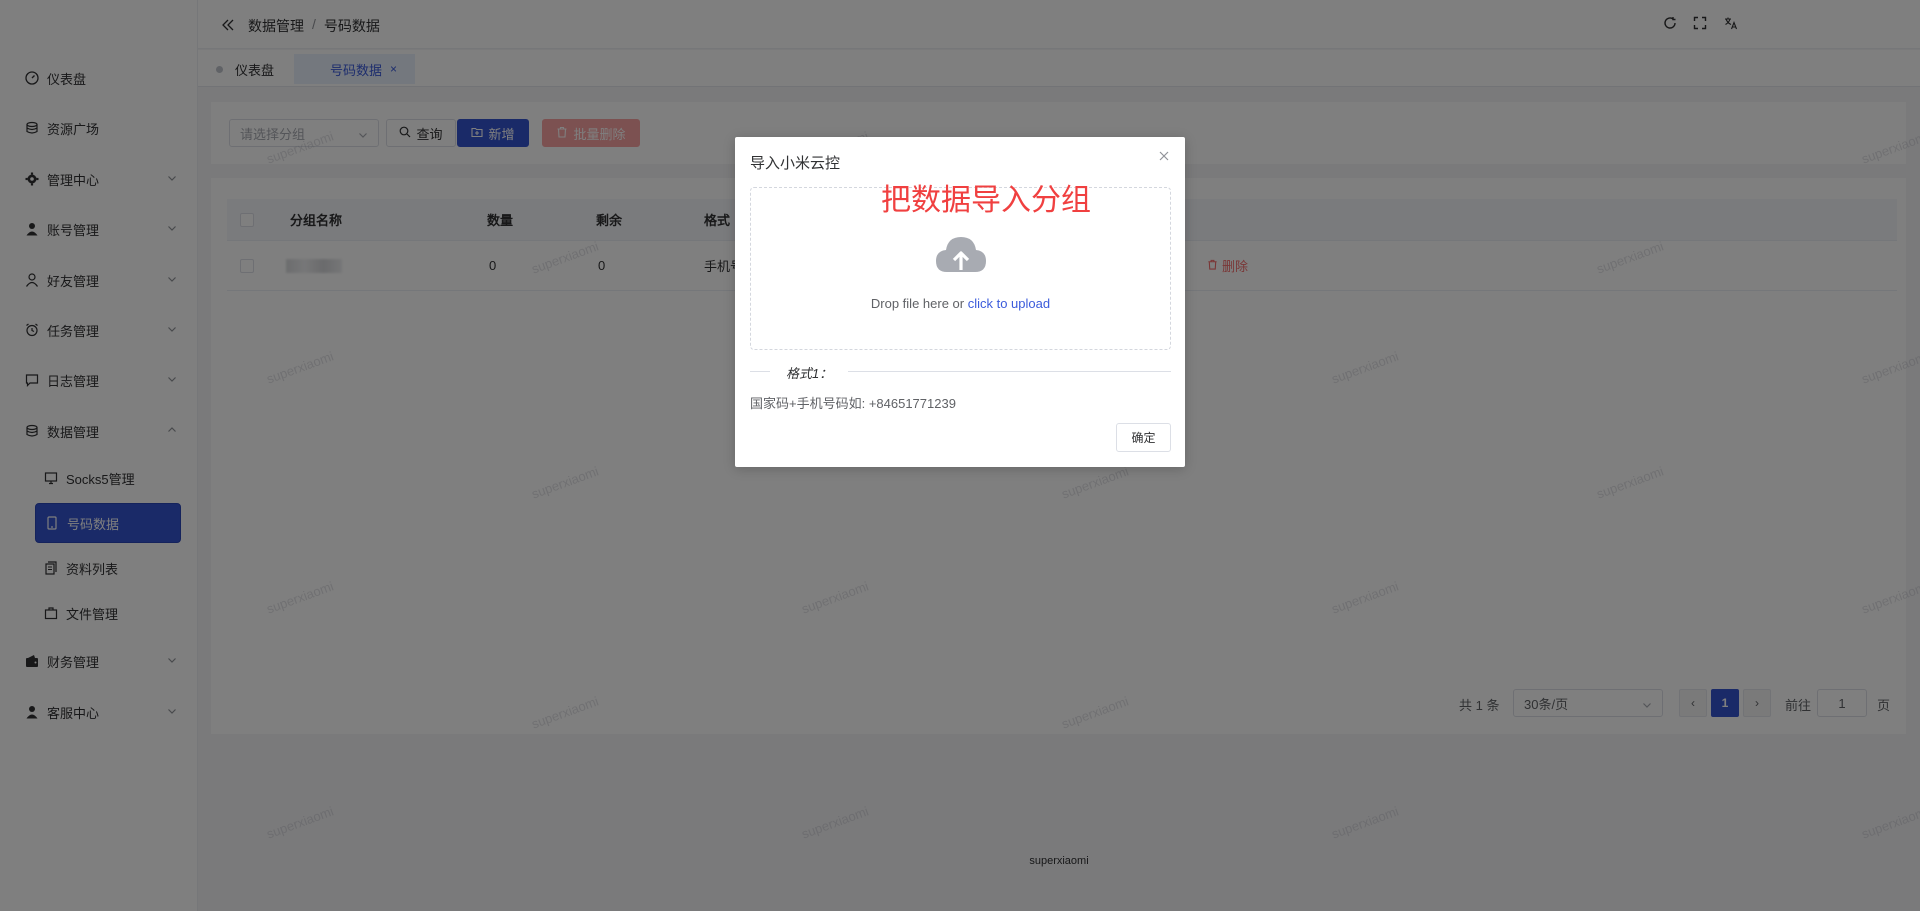 This screenshot has height=911, width=1920. I want to click on dropzone-text: Drop file here or click to upload, so click(960, 303).